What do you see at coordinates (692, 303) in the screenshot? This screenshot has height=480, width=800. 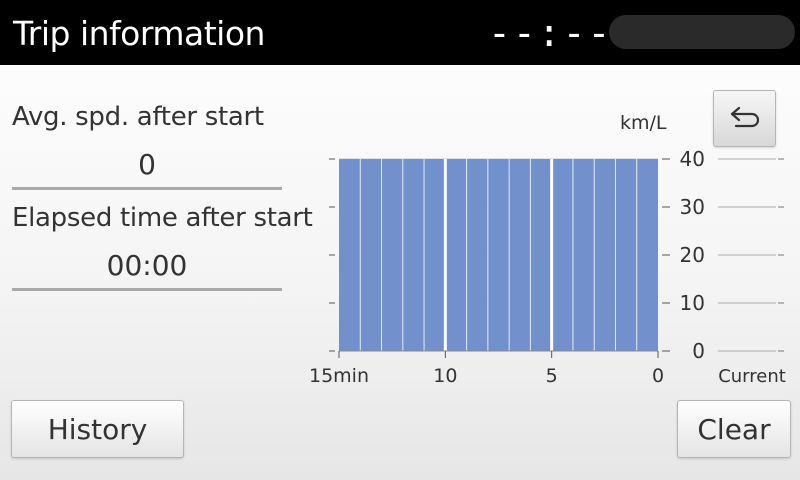 I see `y-tick-label: 10` at bounding box center [692, 303].